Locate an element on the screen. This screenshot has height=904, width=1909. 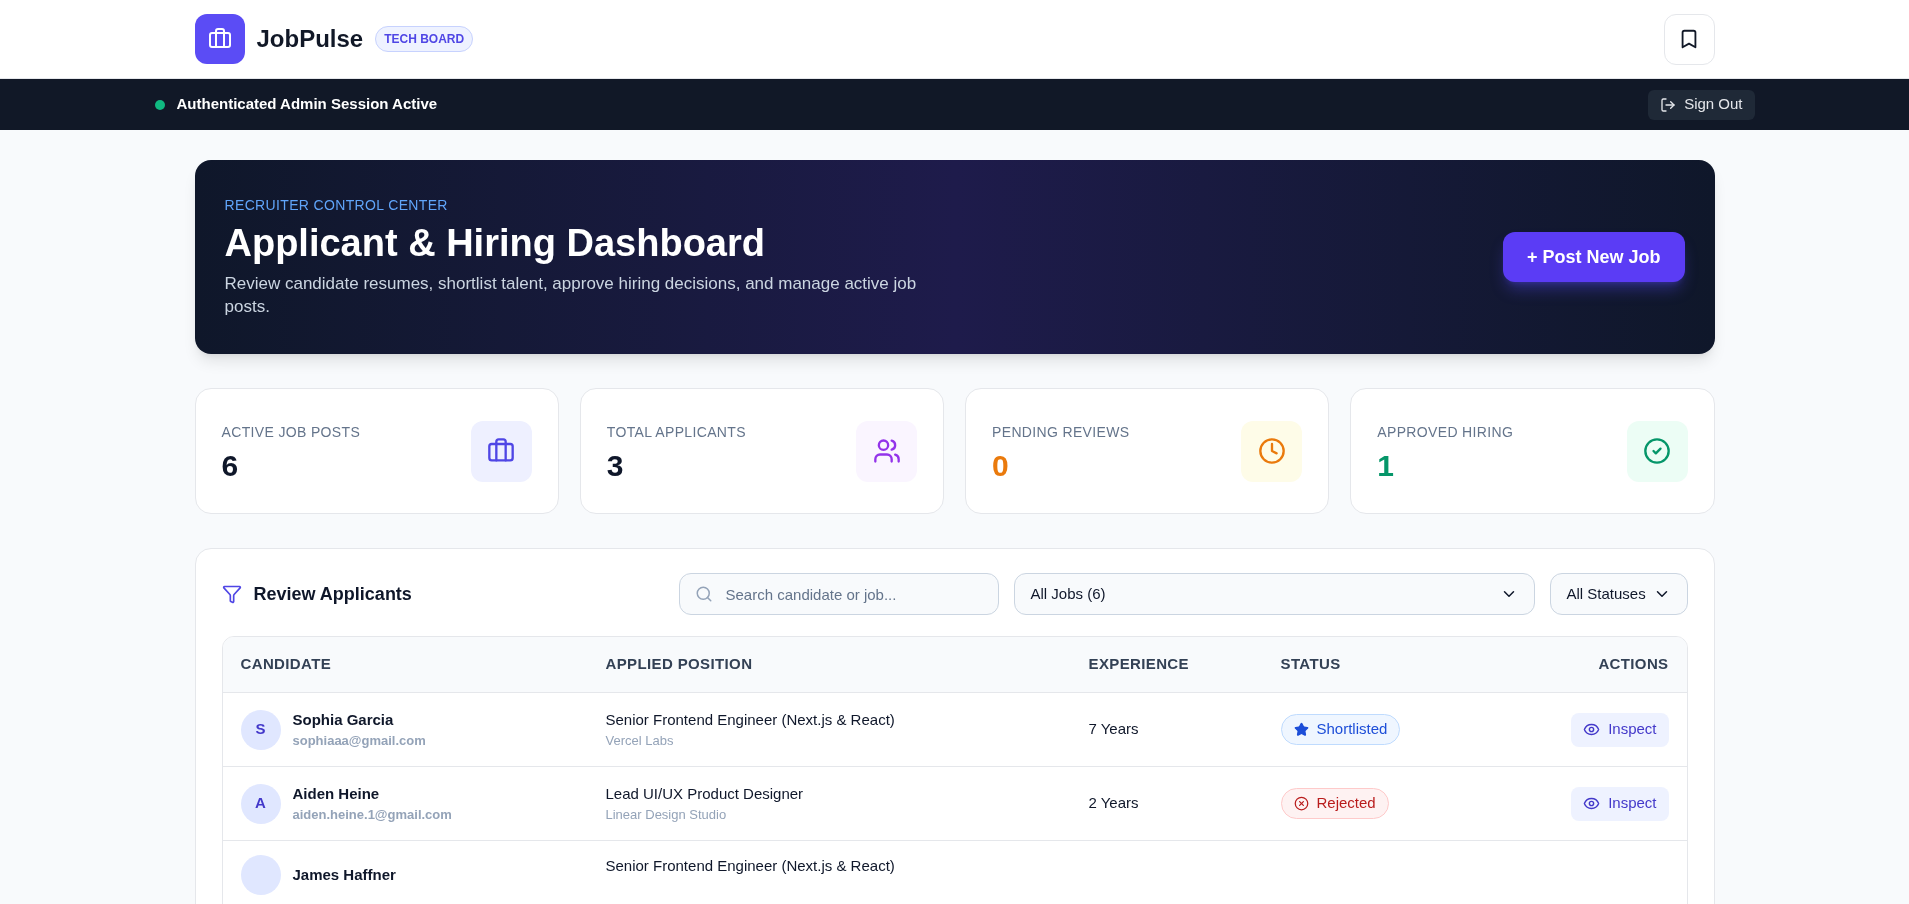
post-job-button: + Post New Job is located at coordinates (1593, 257).